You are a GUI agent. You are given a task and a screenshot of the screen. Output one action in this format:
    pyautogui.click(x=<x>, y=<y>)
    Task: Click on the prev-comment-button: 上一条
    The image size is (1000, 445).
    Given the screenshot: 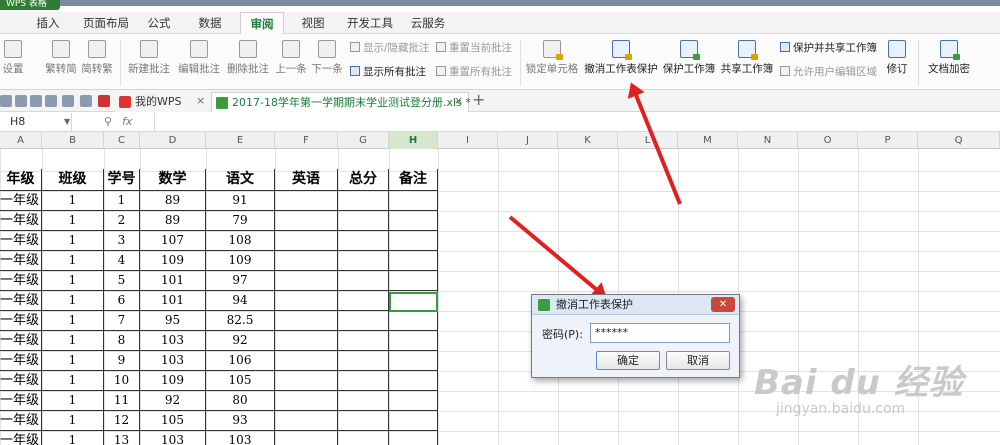 What is the action you would take?
    pyautogui.click(x=291, y=58)
    